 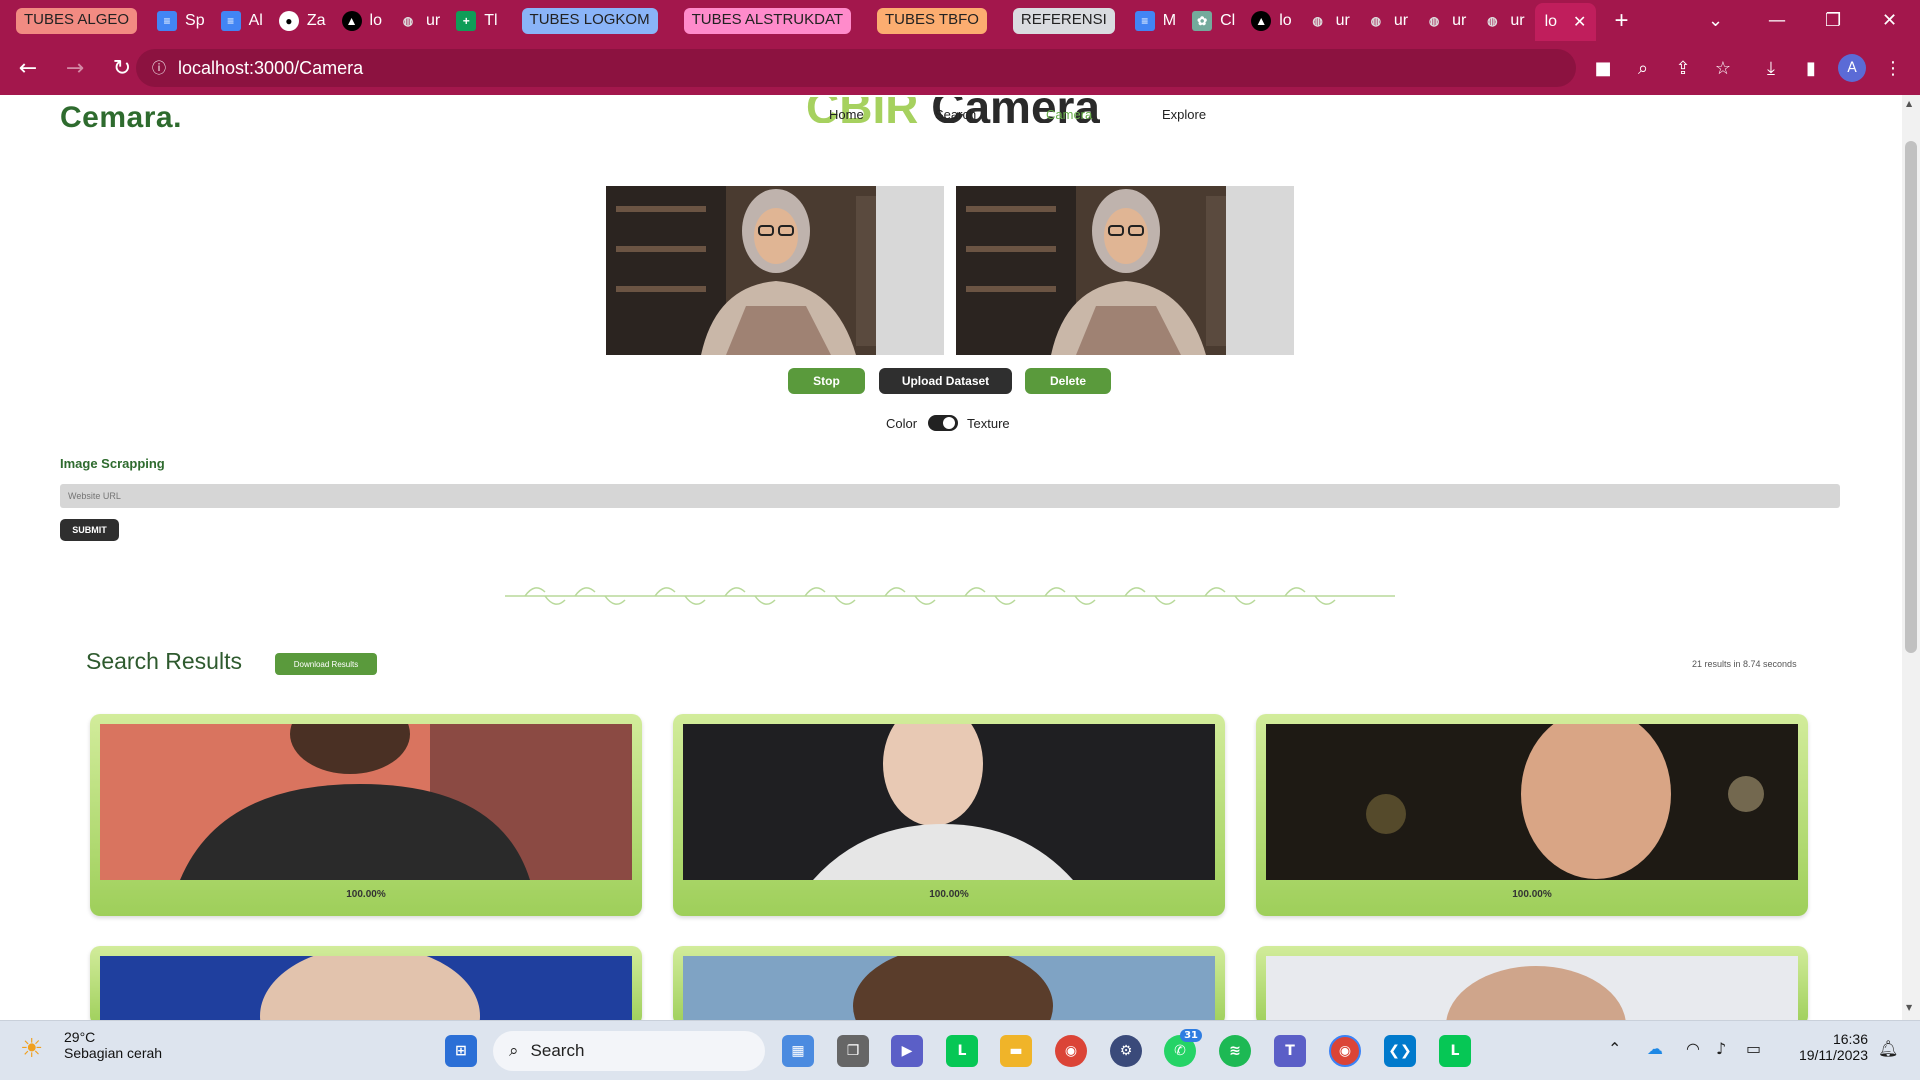 I want to click on scroll-thumb, so click(x=1911, y=397).